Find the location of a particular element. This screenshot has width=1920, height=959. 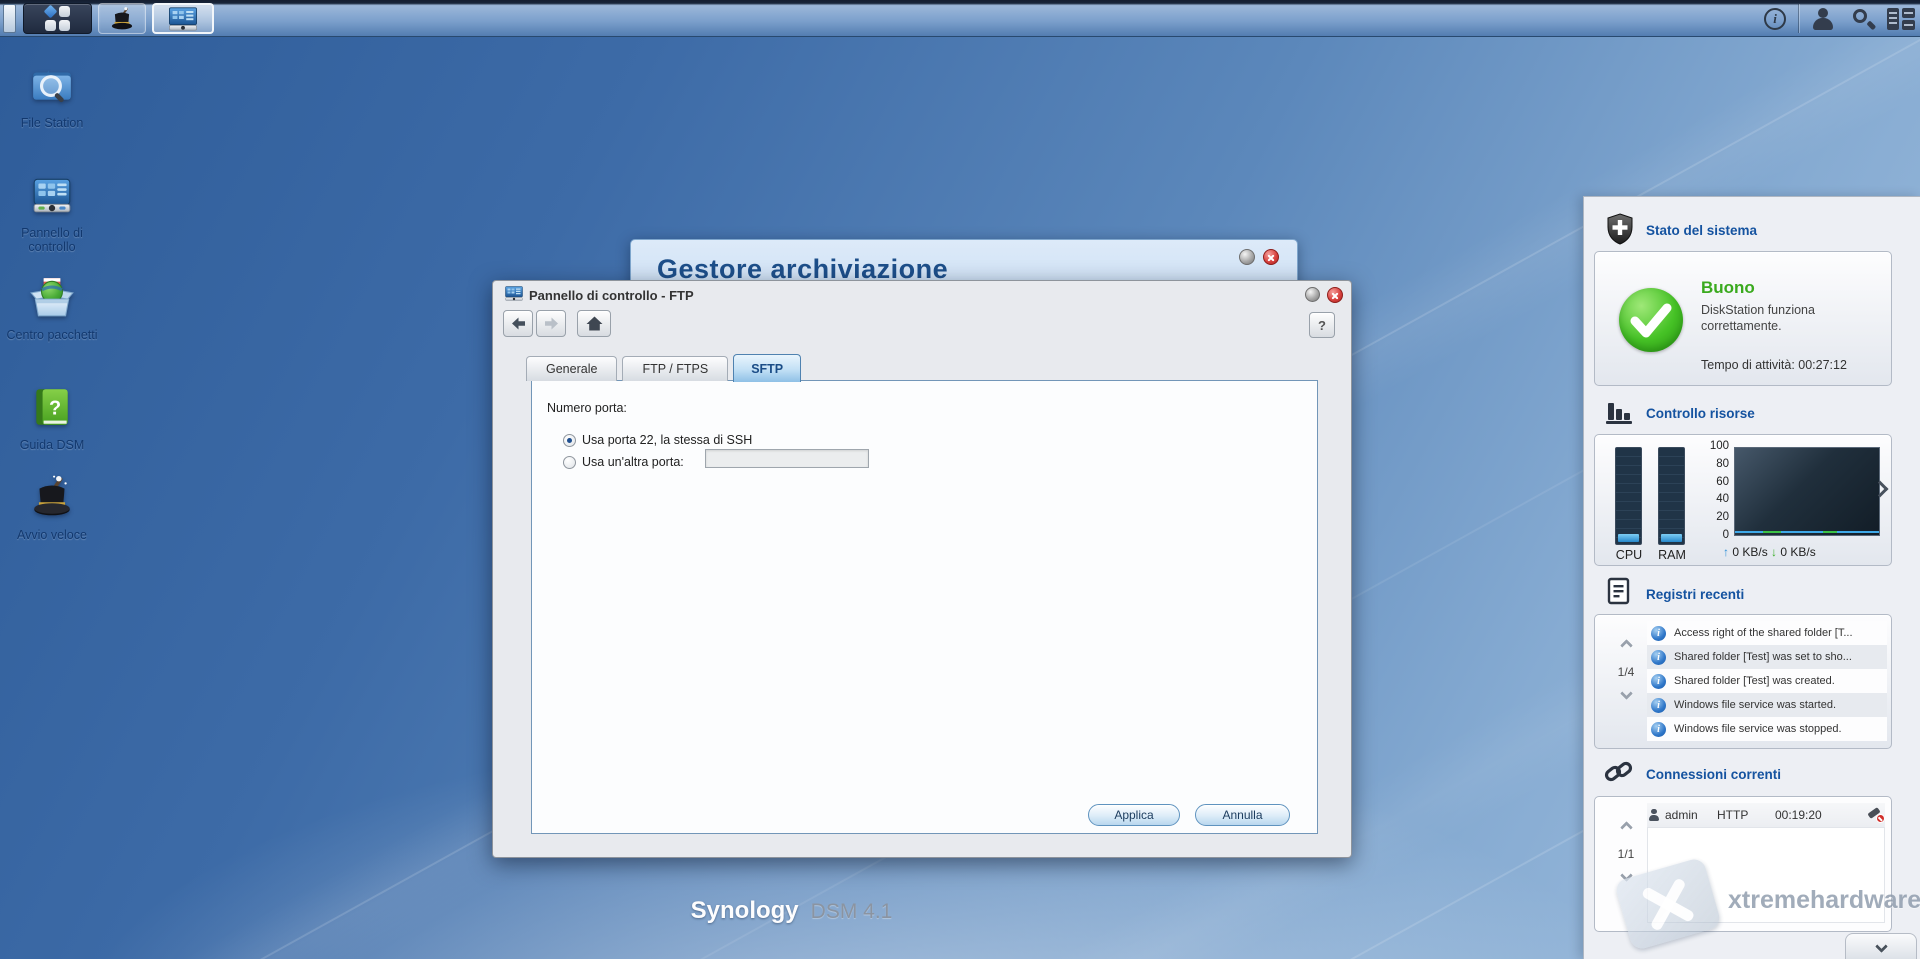

taskbar-user-button is located at coordinates (1823, 18).